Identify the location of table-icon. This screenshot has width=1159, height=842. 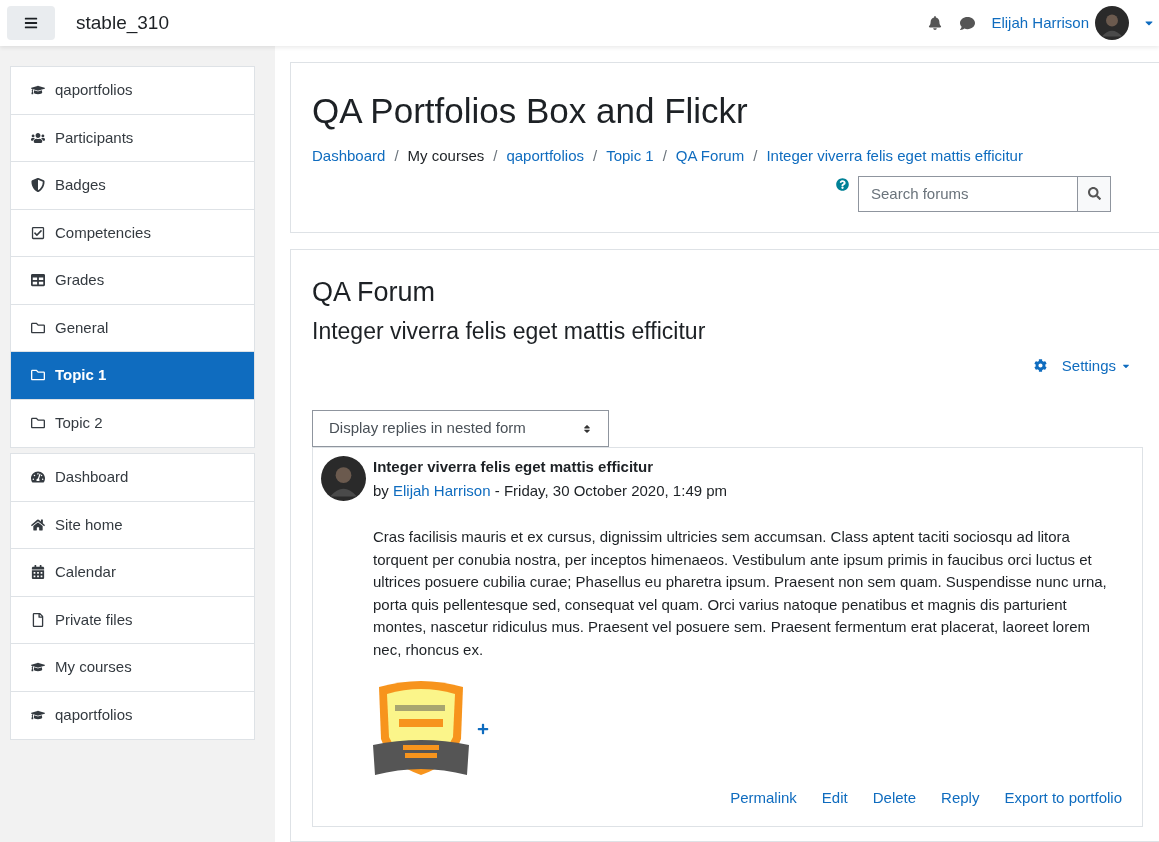
(38, 280).